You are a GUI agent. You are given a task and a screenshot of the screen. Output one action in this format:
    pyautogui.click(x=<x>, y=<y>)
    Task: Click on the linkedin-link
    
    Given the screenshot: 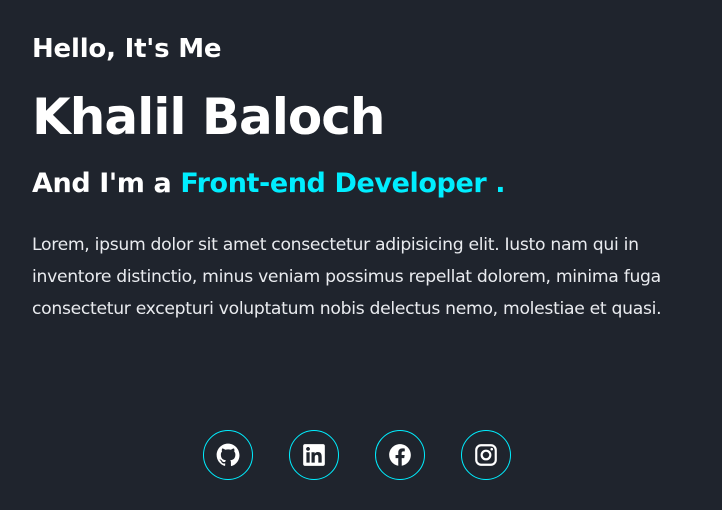 What is the action you would take?
    pyautogui.click(x=314, y=455)
    